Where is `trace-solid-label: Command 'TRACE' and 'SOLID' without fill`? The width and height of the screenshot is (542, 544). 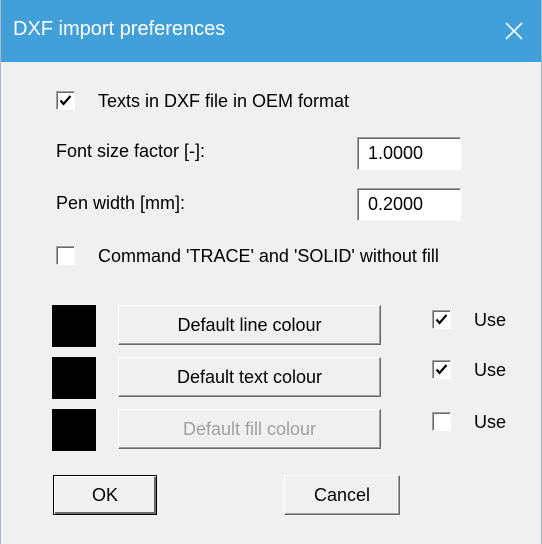
trace-solid-label: Command 'TRACE' and 'SOLID' without fill is located at coordinates (268, 256).